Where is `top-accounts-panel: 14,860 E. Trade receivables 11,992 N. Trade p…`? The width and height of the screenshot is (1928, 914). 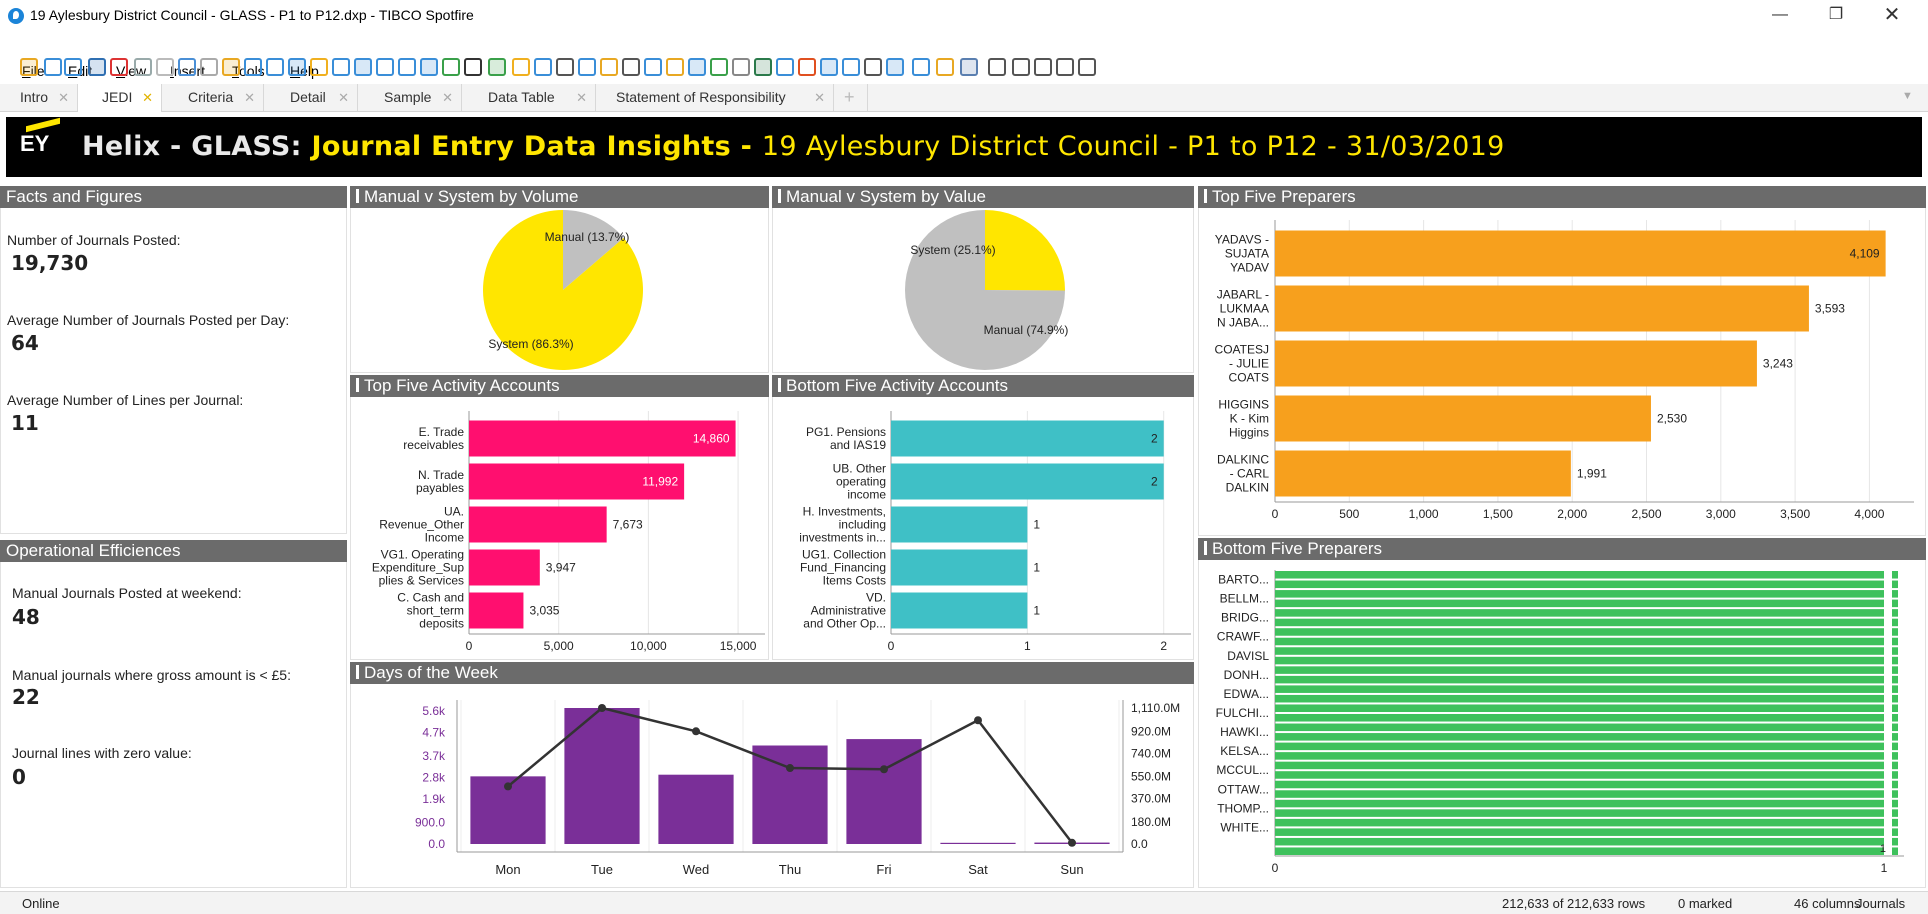
top-accounts-panel: 14,860 E. Trade receivables 11,992 N. Trade p… is located at coordinates (559, 528).